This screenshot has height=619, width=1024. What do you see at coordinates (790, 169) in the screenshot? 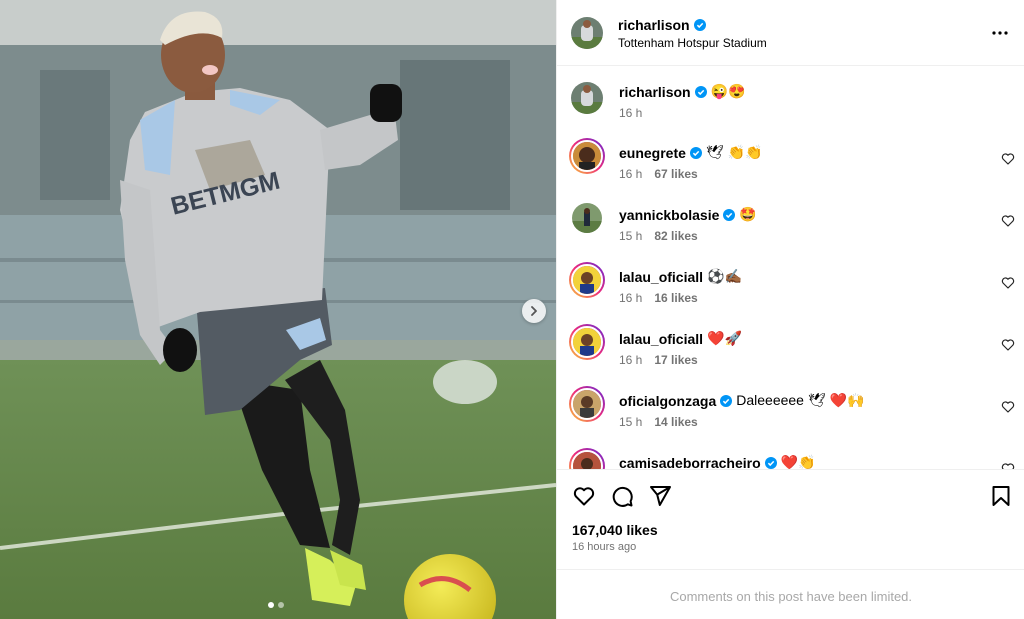
I see `comment-item: eunegrete 🕊 👏👏 16 h 67 likes` at bounding box center [790, 169].